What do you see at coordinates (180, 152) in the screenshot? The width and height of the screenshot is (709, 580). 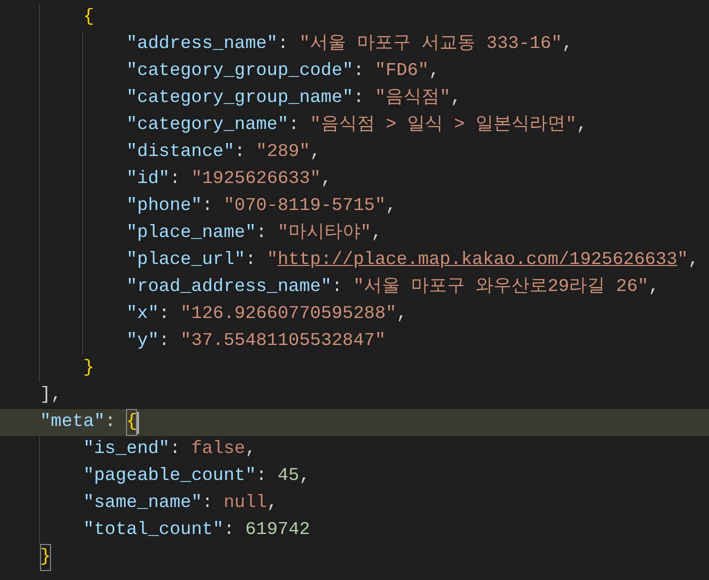 I see `json-key: "distance"` at bounding box center [180, 152].